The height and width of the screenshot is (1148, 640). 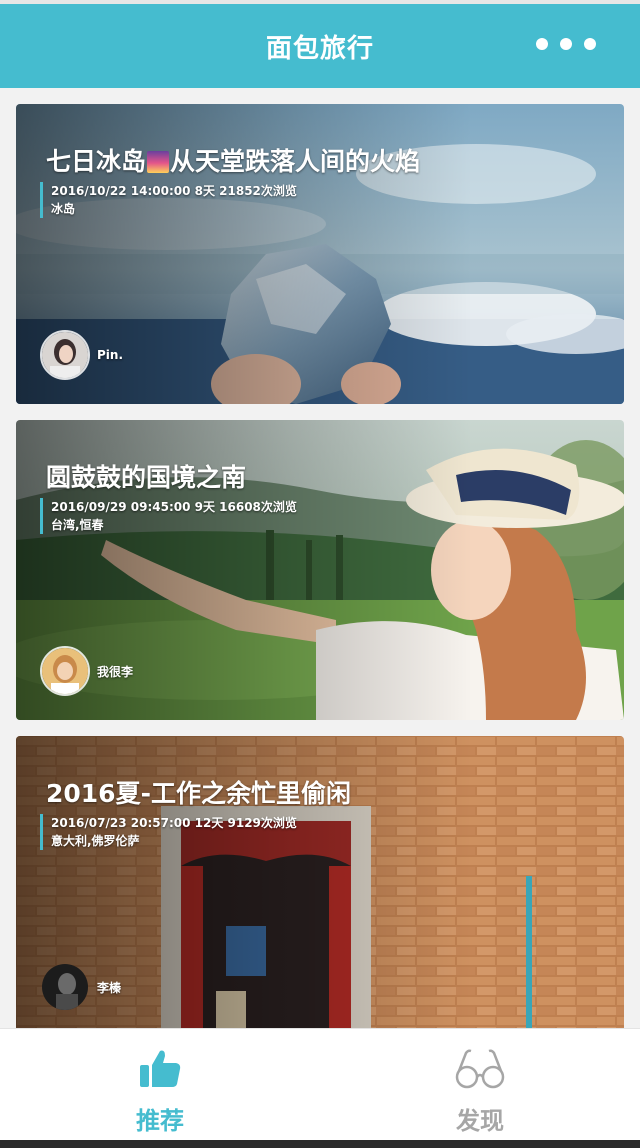 What do you see at coordinates (146, 477) in the screenshot?
I see `card-title: 圆鼓鼓的国境之南` at bounding box center [146, 477].